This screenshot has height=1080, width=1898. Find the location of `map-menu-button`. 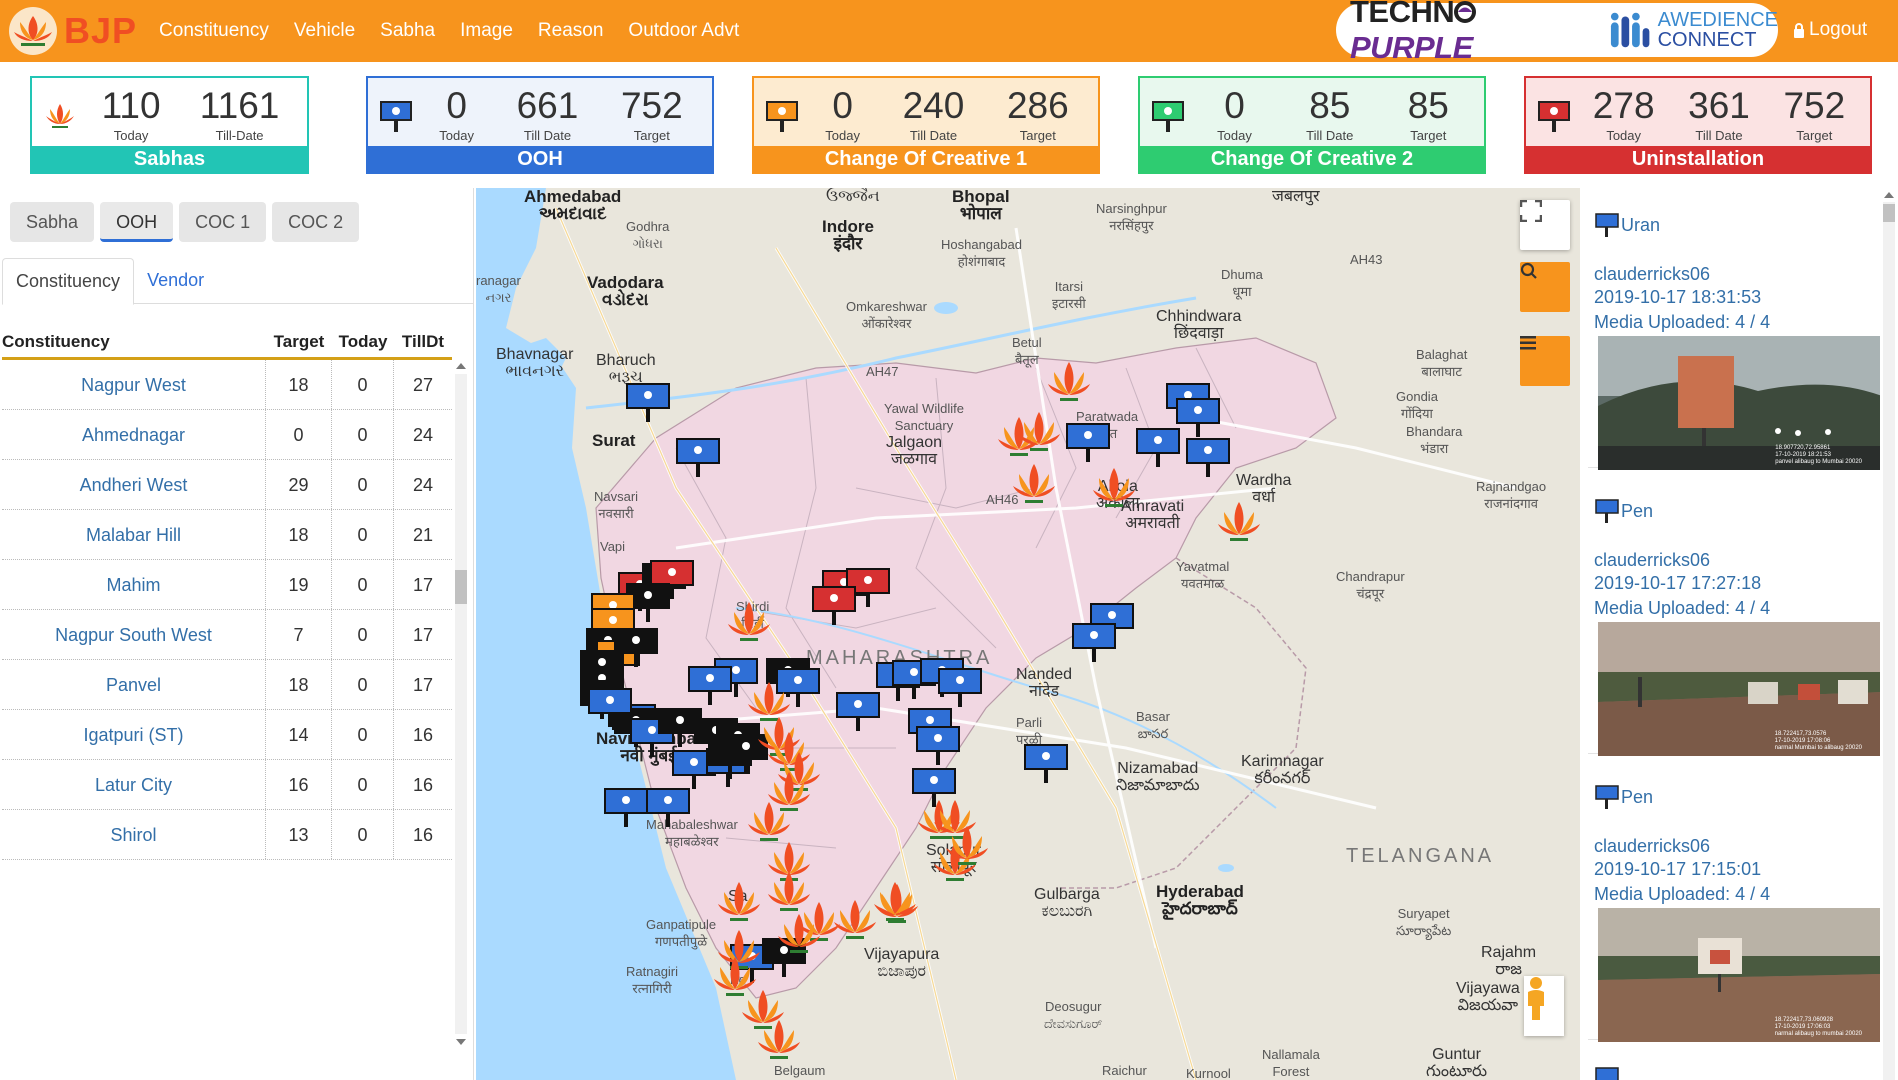

map-menu-button is located at coordinates (1545, 361).